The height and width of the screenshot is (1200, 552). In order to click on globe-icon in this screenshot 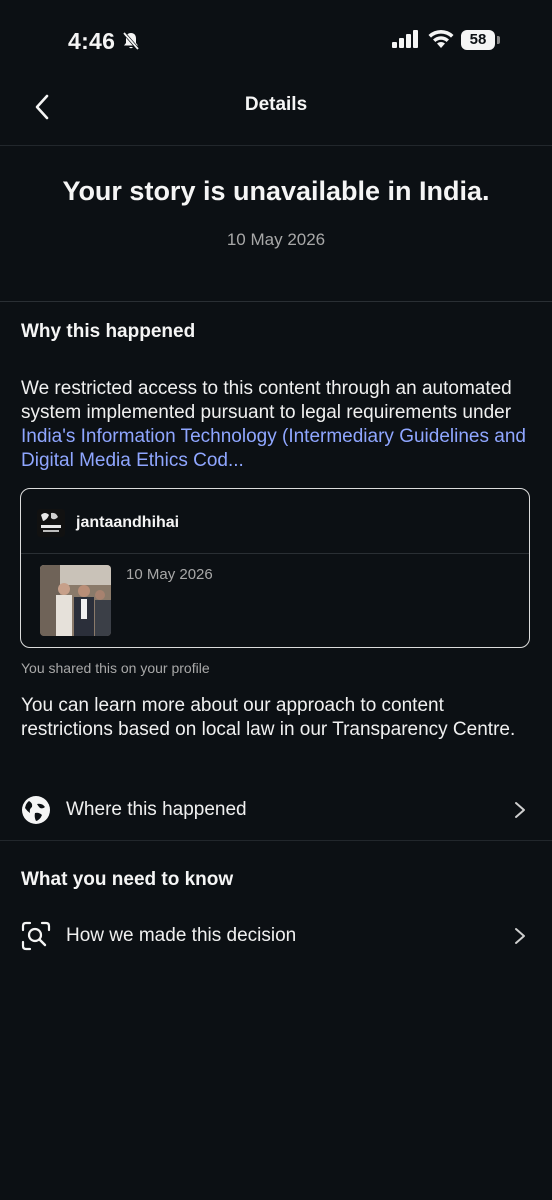, I will do `click(36, 810)`.